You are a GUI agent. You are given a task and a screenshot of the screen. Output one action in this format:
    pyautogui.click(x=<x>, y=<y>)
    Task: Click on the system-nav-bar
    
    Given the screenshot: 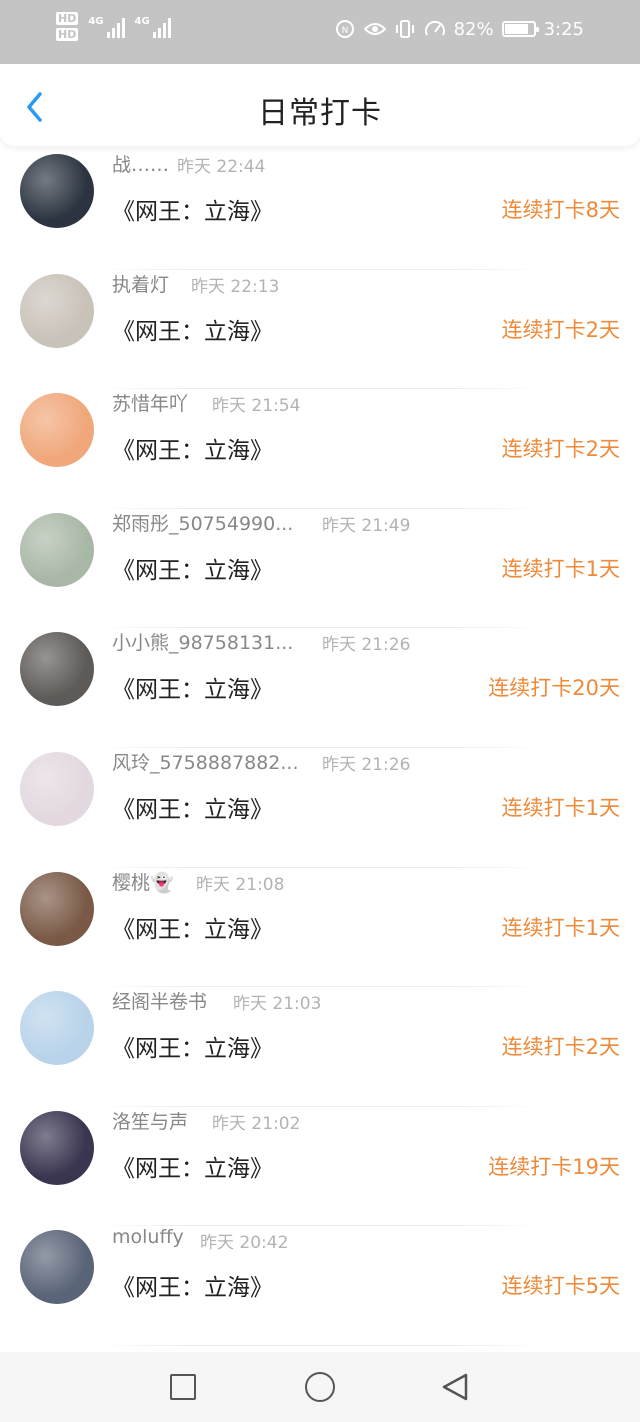 What is the action you would take?
    pyautogui.click(x=320, y=1387)
    